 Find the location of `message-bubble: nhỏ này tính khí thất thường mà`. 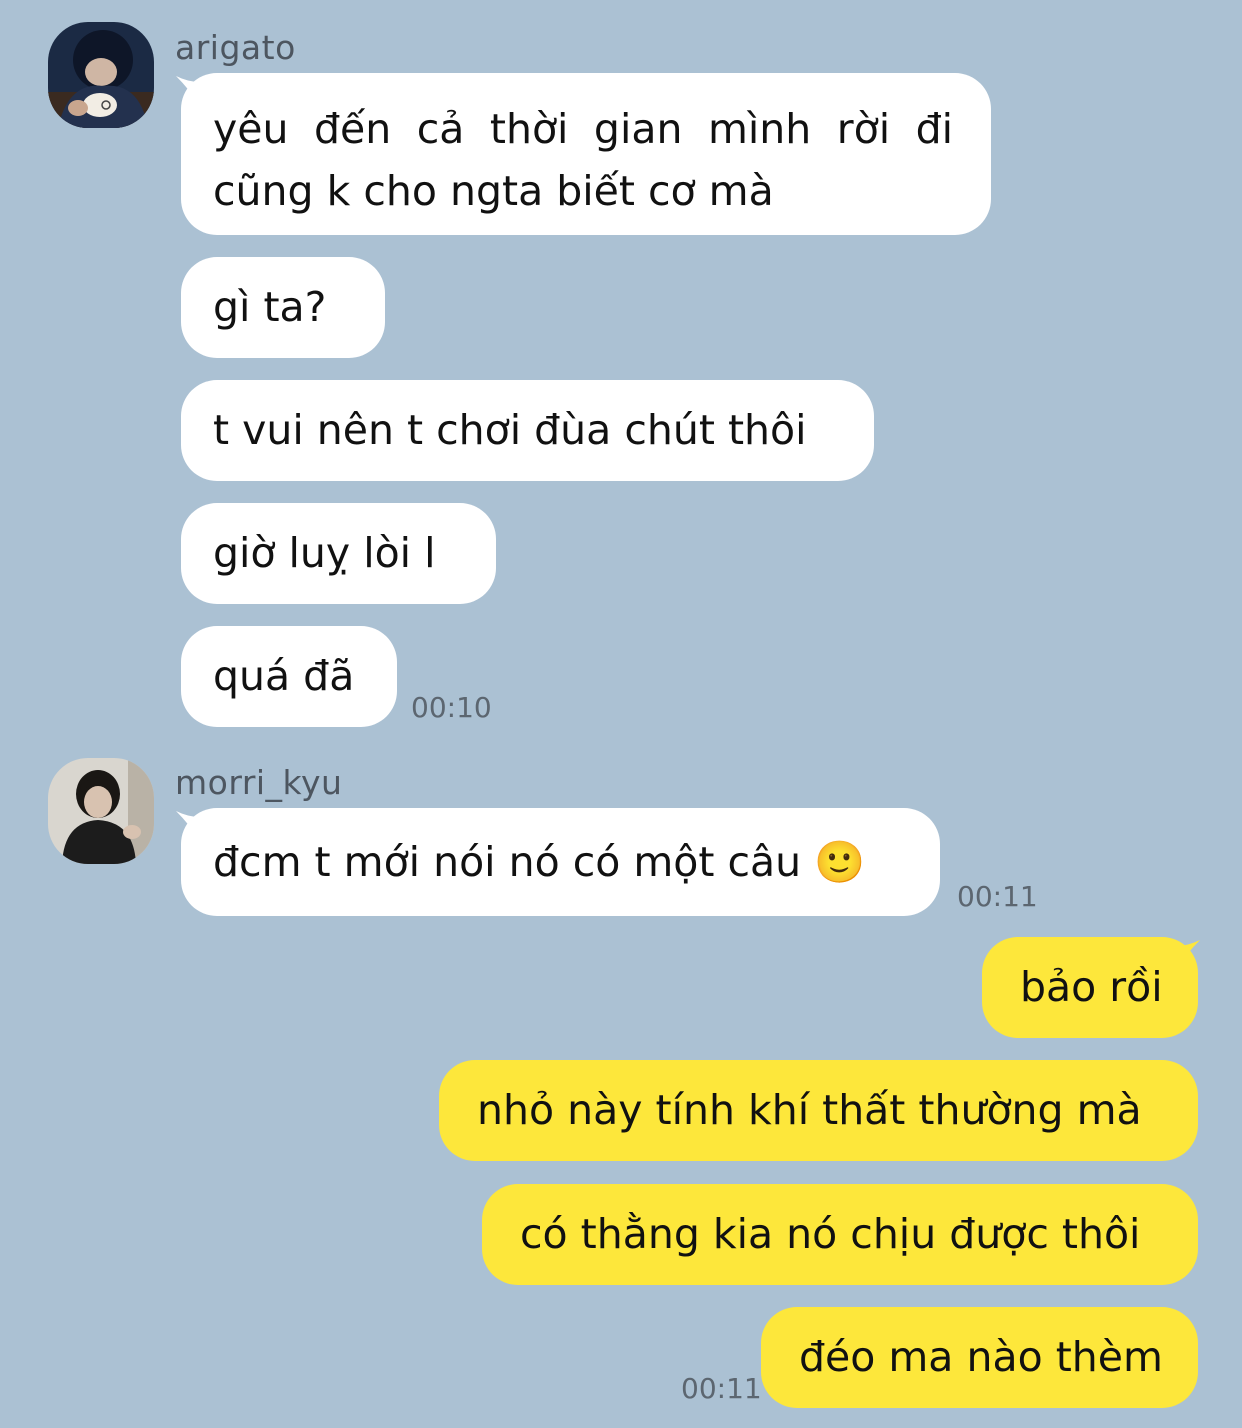

message-bubble: nhỏ này tính khí thất thường mà is located at coordinates (818, 1110).